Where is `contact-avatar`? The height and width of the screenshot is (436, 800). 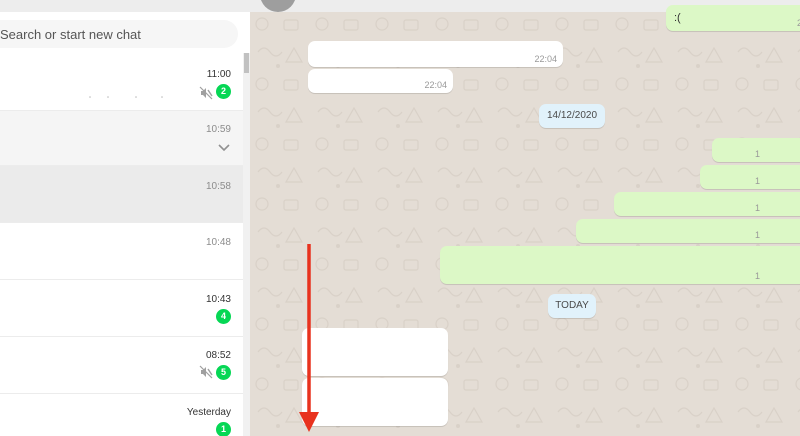
contact-avatar is located at coordinates (278, 6).